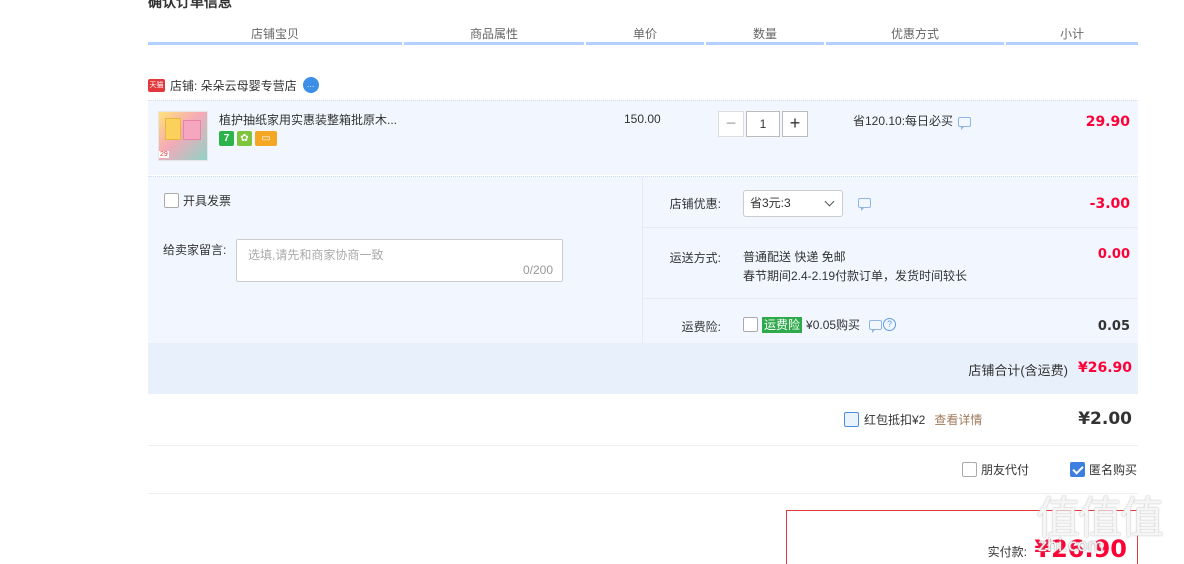 This screenshot has height=564, width=1184. Describe the element at coordinates (1007, 552) in the screenshot. I see `payment-label: 实付款:` at that location.